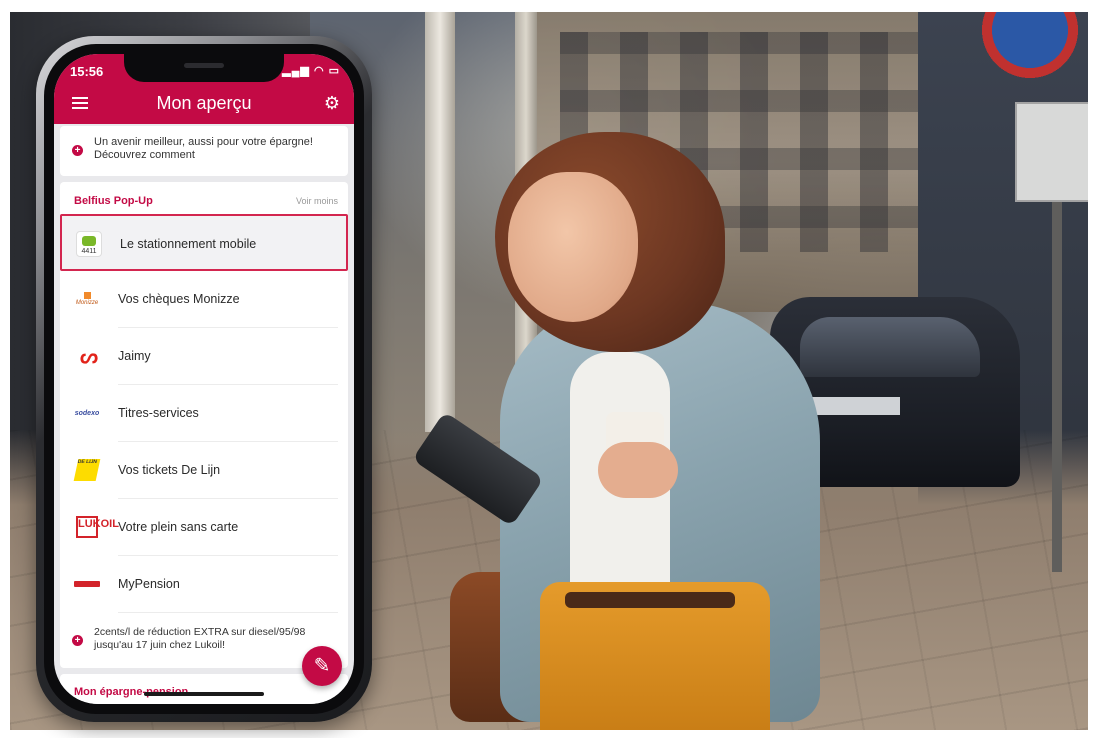 Image resolution: width=1098 pixels, height=738 pixels. Describe the element at coordinates (87, 413) in the screenshot. I see `logo-sodexo: sodexo` at that location.